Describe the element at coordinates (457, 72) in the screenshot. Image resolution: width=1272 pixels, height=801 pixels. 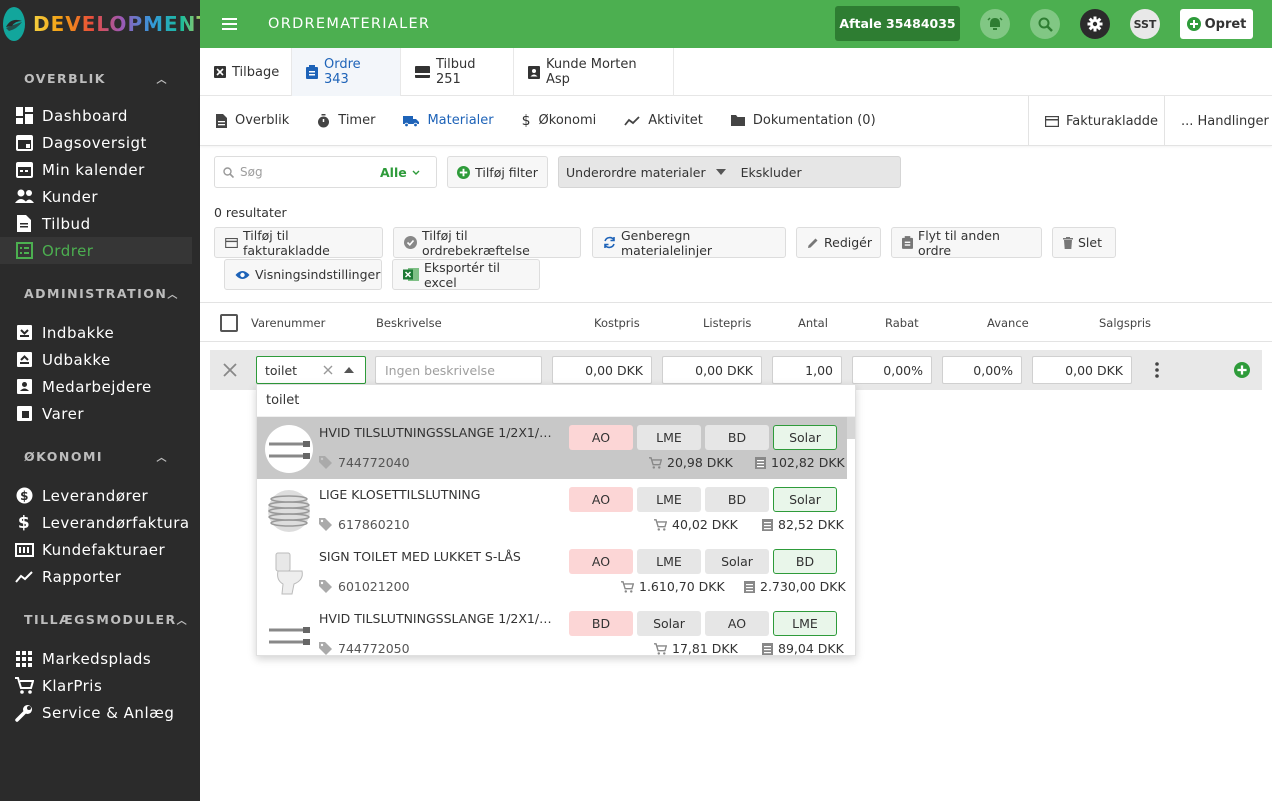
I see `tab-tilbud: Tilbud 251` at that location.